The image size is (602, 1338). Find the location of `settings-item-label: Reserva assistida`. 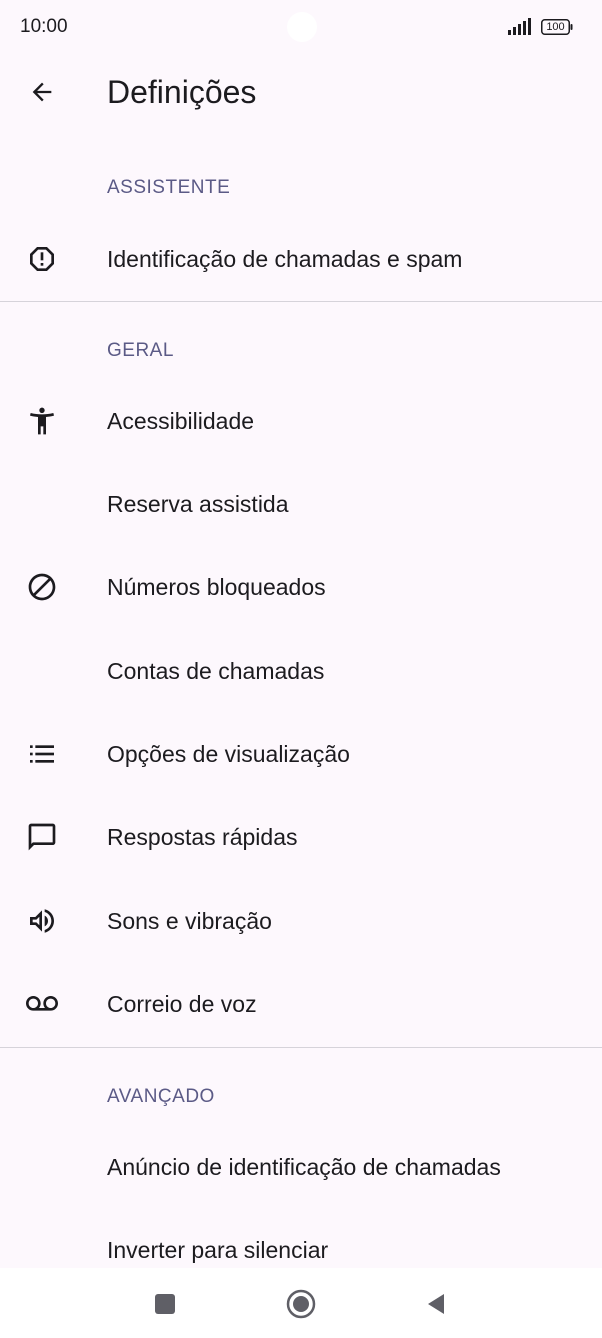

settings-item-label: Reserva assistida is located at coordinates (198, 504).